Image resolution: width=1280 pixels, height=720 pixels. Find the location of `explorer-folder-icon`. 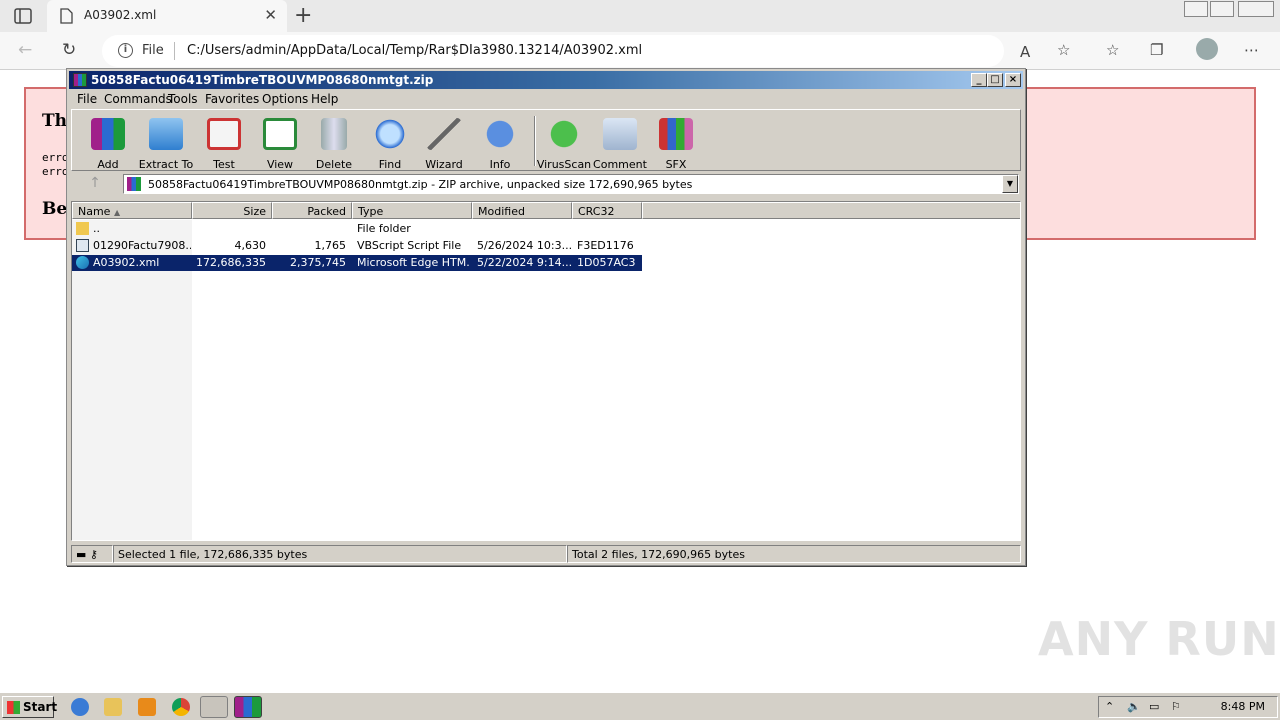

explorer-folder-icon is located at coordinates (113, 707).